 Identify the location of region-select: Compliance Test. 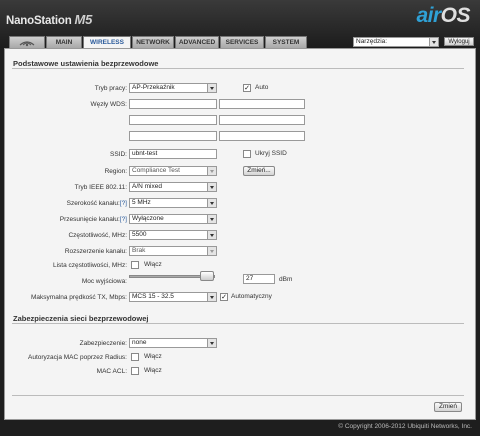
(173, 171).